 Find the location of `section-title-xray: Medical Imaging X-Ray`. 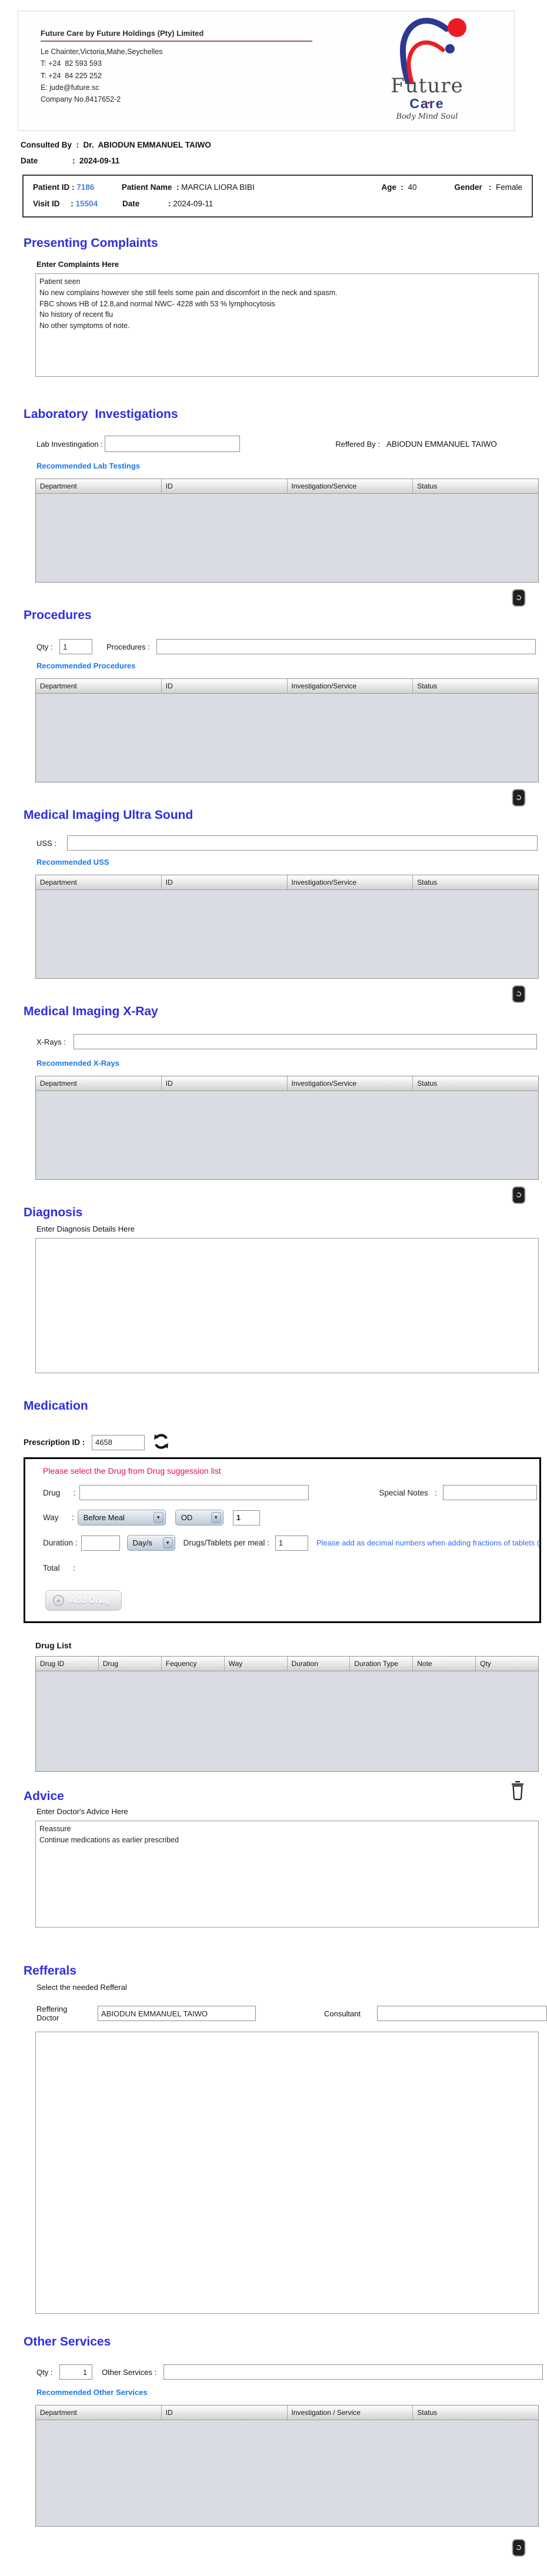

section-title-xray: Medical Imaging X-Ray is located at coordinates (91, 1011).